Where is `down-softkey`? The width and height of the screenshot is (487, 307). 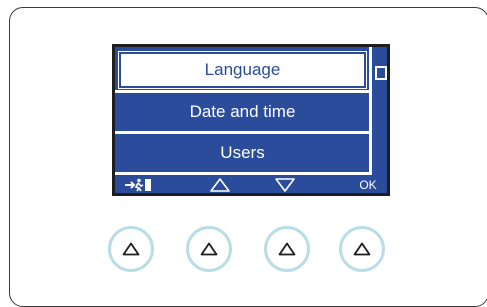 down-softkey is located at coordinates (285, 185).